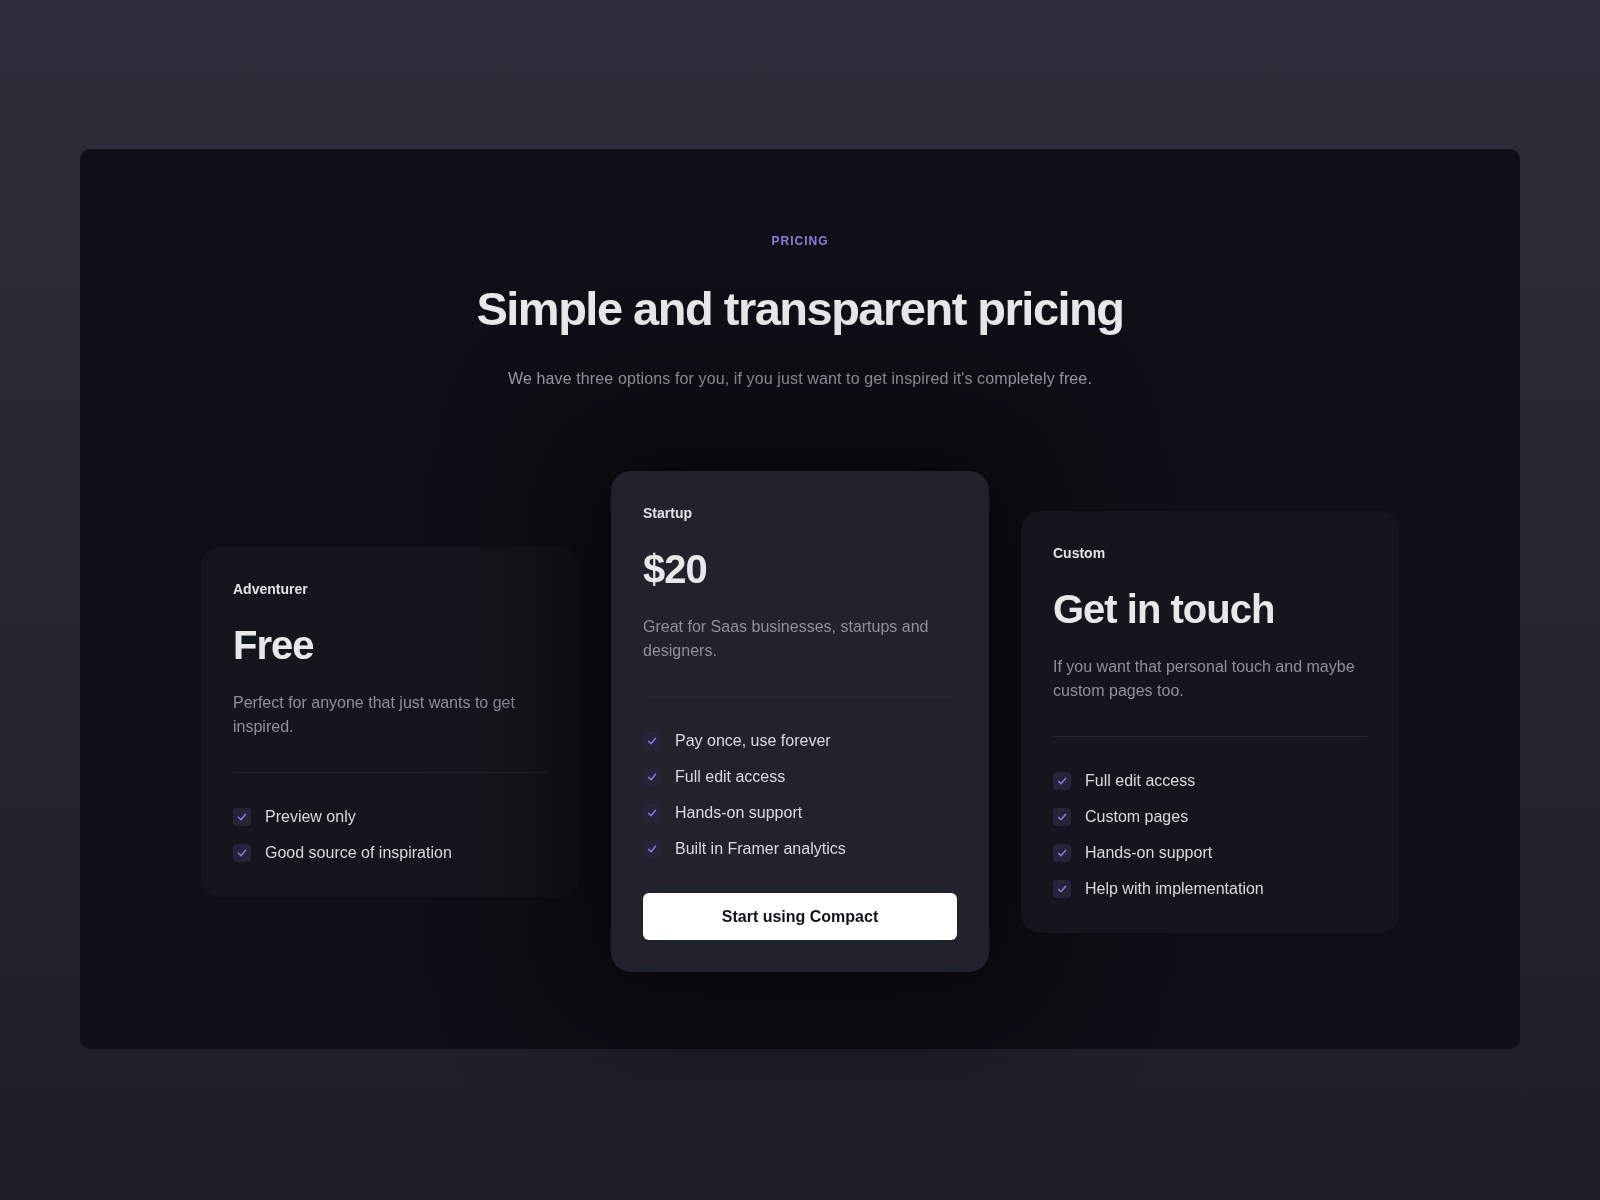 The image size is (1600, 1200). Describe the element at coordinates (1174, 888) in the screenshot. I see `feature-text: Help with implementation` at that location.